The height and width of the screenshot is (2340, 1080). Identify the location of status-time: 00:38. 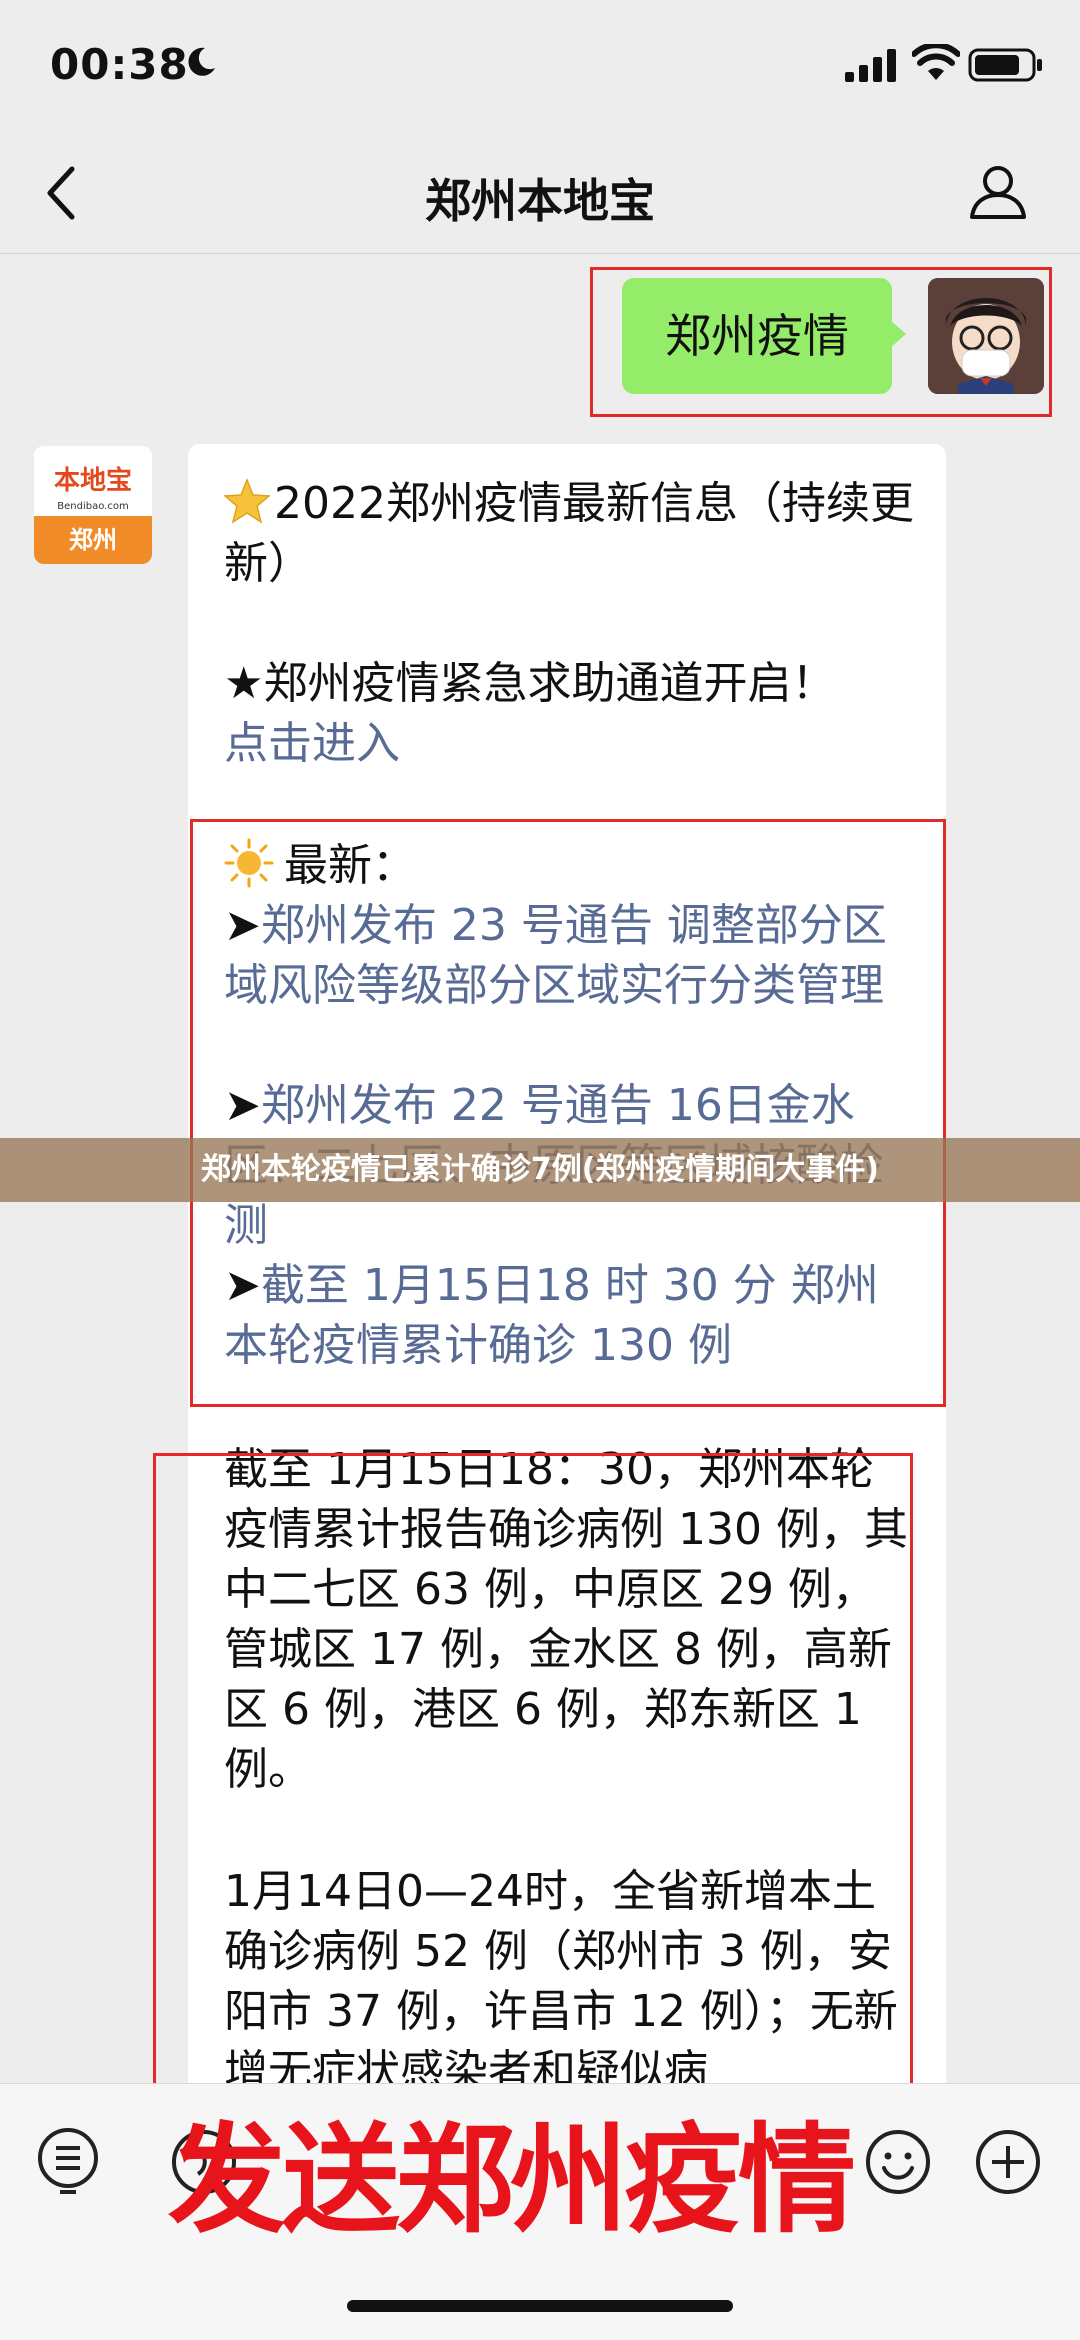
(119, 64).